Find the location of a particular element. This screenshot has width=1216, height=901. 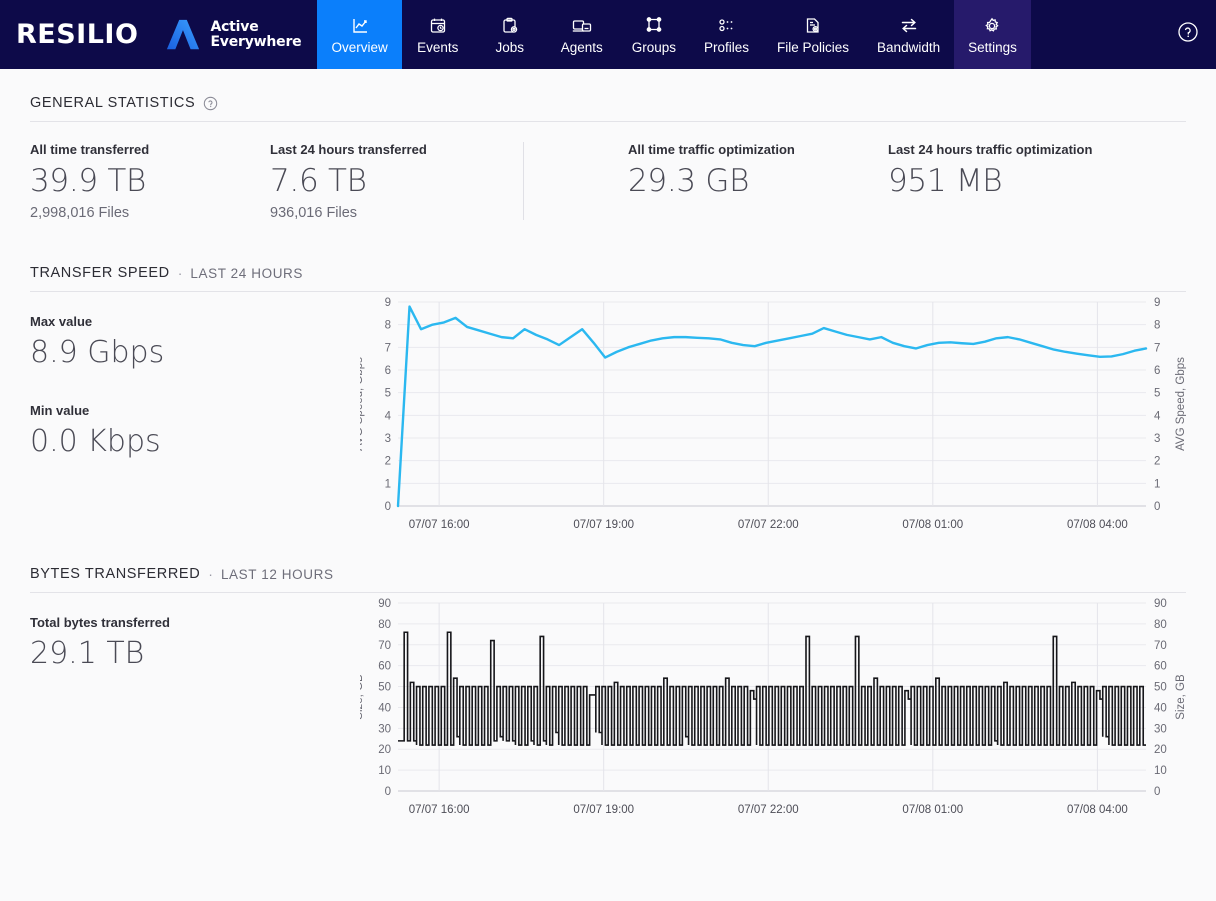

nav-item-file-policies: File Policies is located at coordinates (813, 34).